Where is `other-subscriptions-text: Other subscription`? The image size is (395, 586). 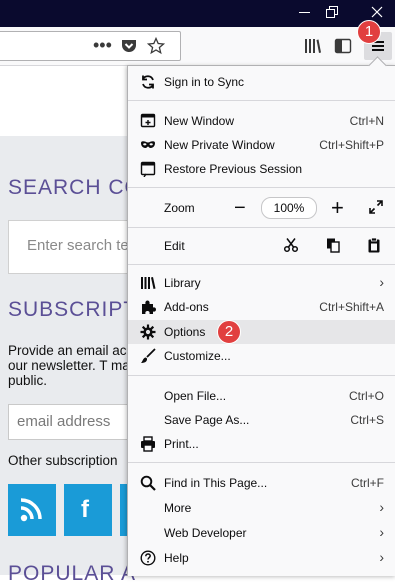
other-subscriptions-text: Other subscription is located at coordinates (63, 460).